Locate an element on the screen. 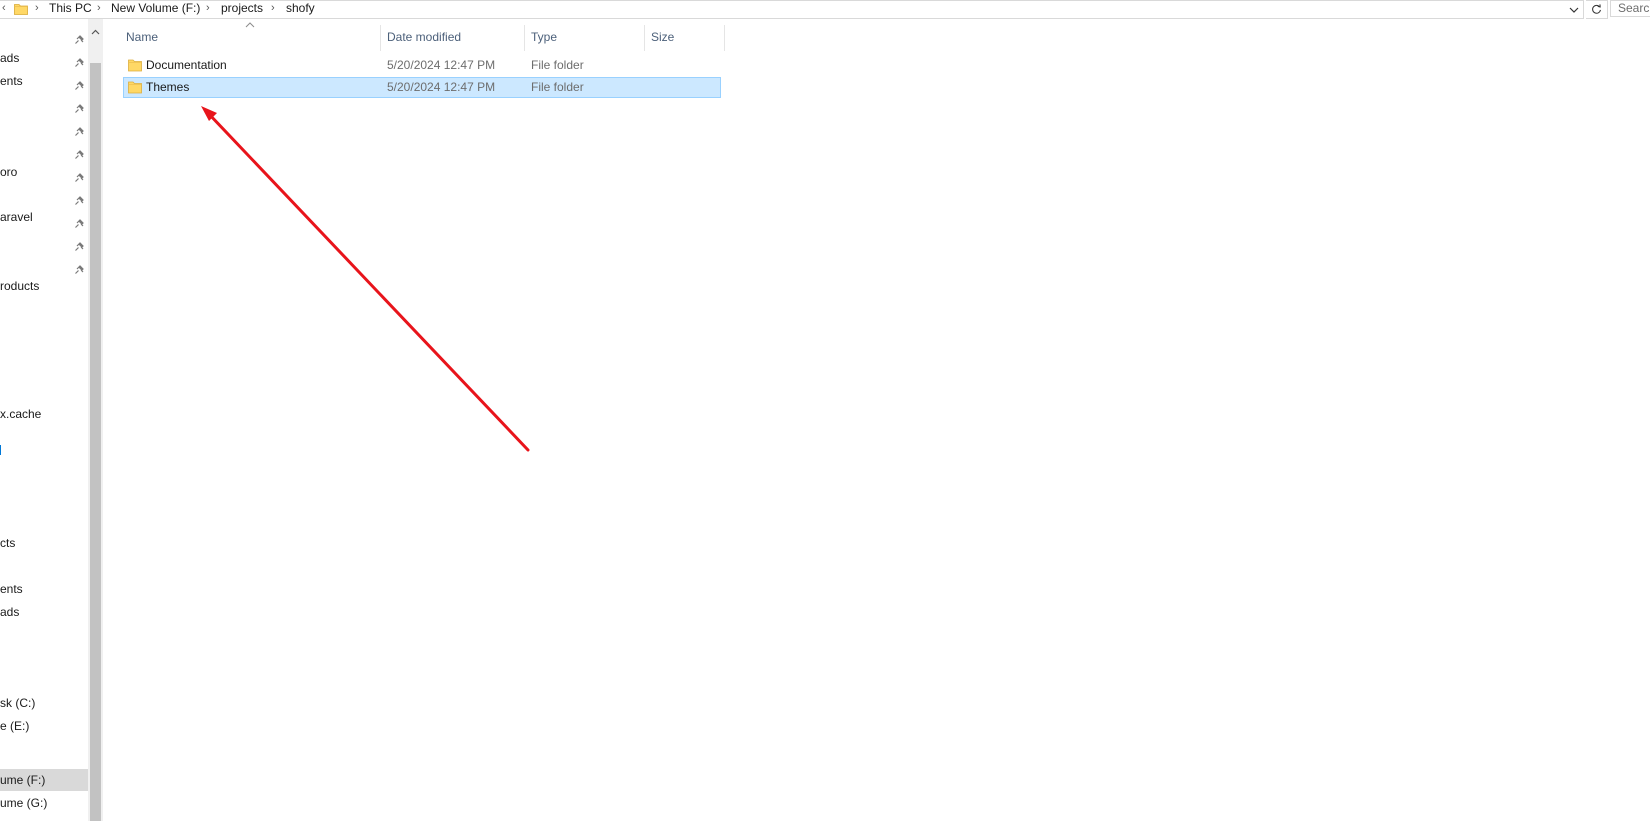 The width and height of the screenshot is (1650, 821). chevron-down-icon is located at coordinates (1574, 10).